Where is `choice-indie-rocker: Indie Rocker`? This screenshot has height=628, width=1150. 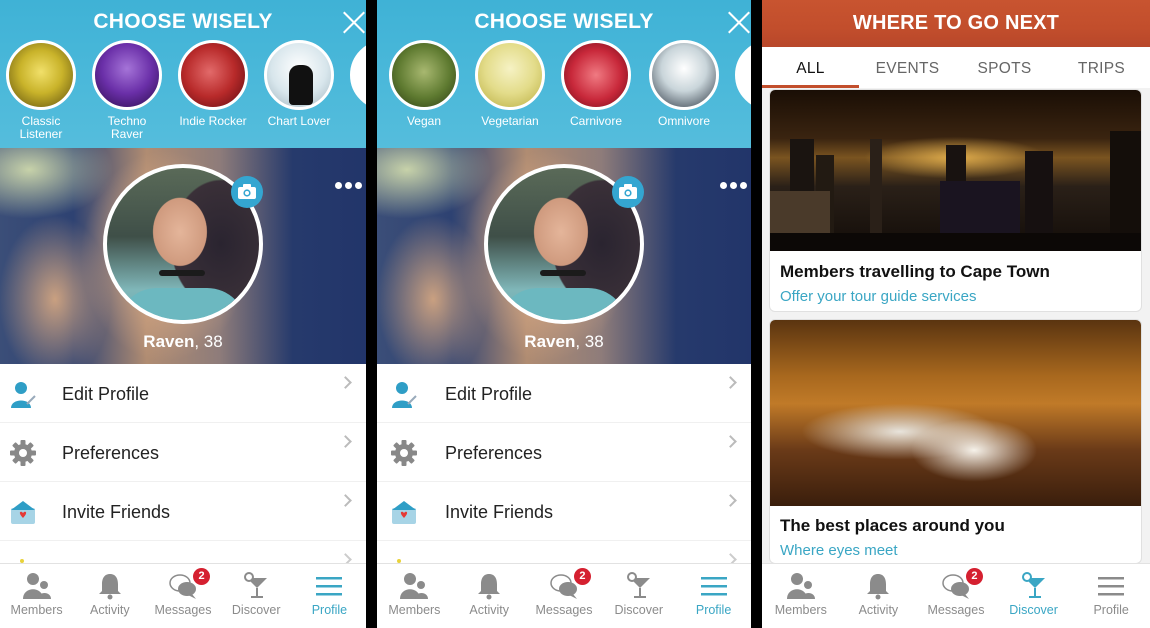 choice-indie-rocker: Indie Rocker is located at coordinates (213, 84).